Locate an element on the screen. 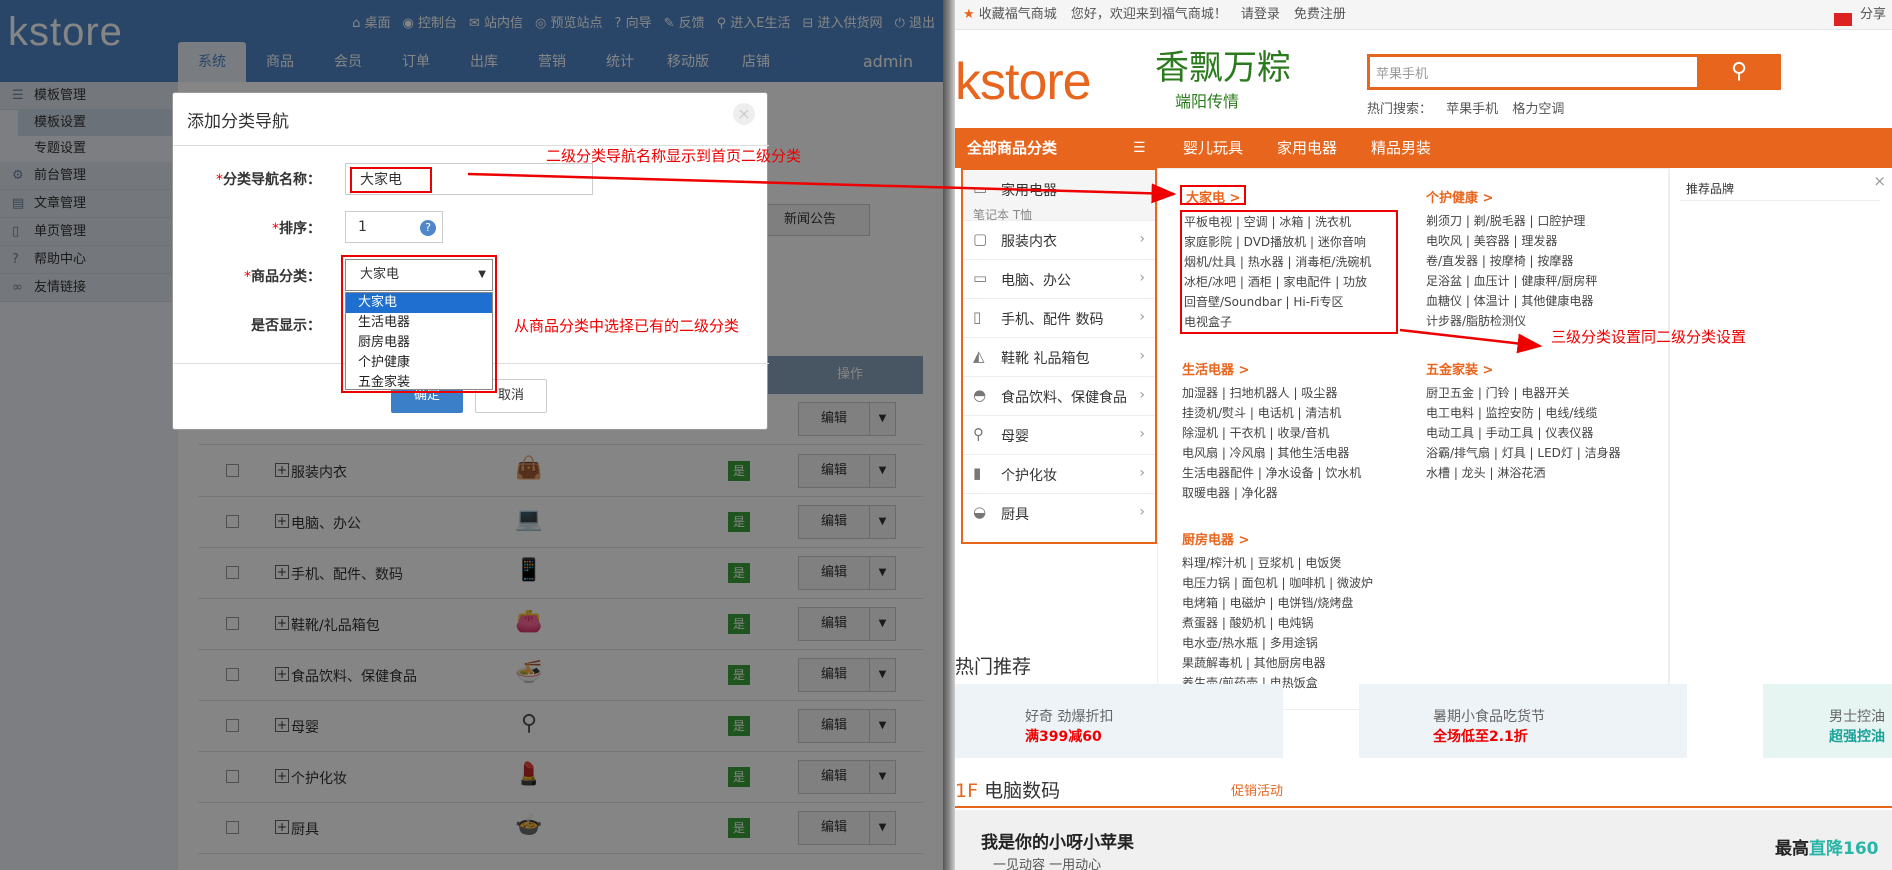 This screenshot has height=870, width=1892. promo-subtitle: 端阳传情 is located at coordinates (1207, 101).